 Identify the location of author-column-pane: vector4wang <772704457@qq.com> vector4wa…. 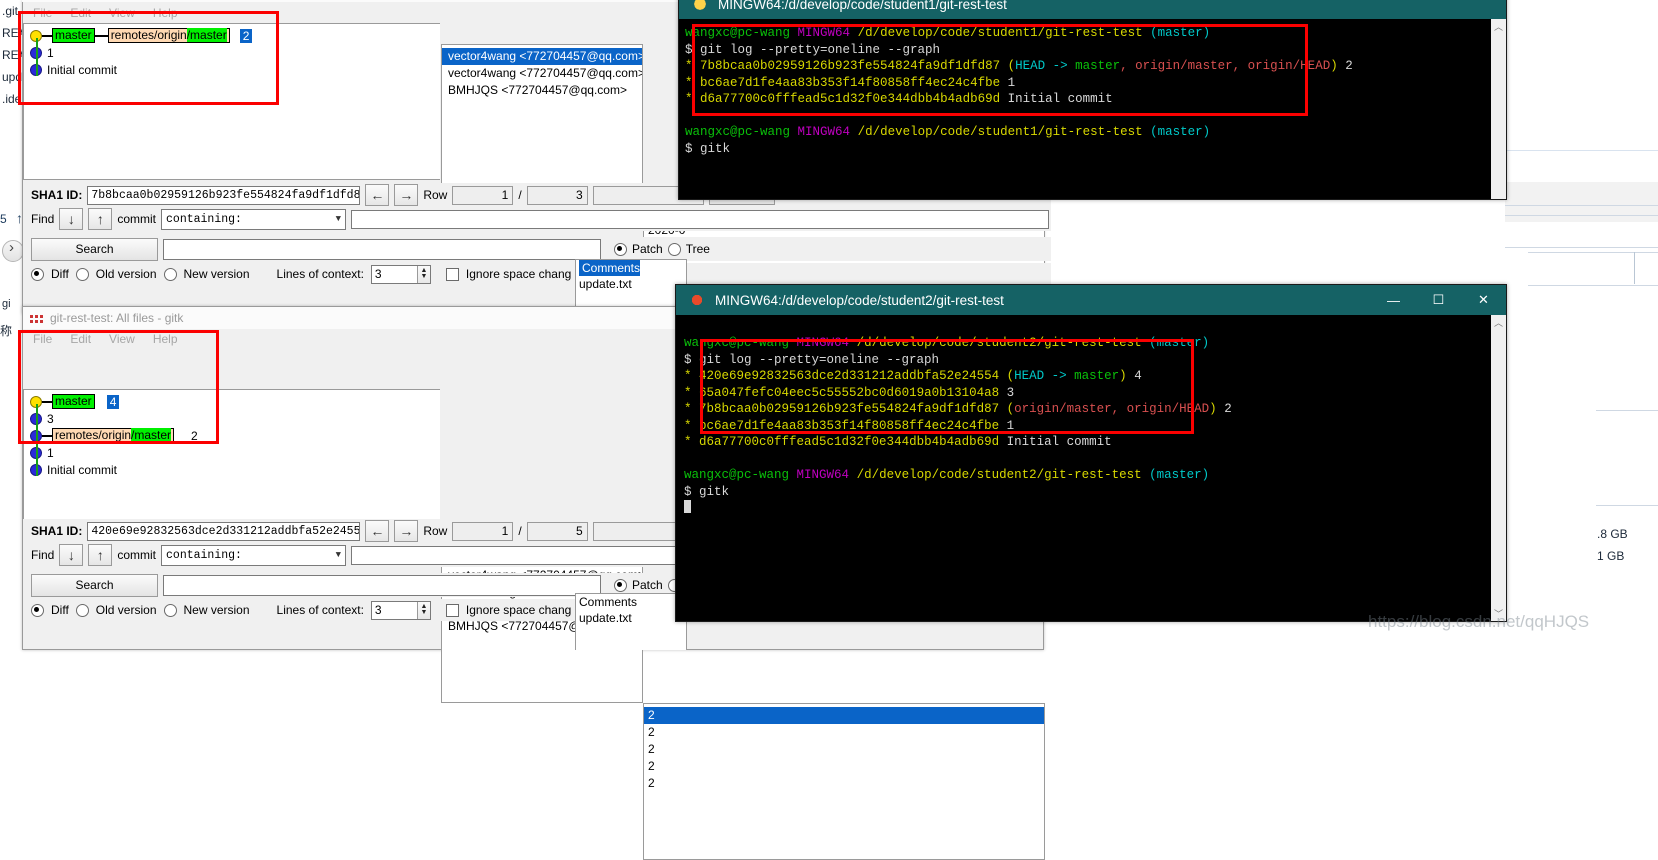
(542, 122).